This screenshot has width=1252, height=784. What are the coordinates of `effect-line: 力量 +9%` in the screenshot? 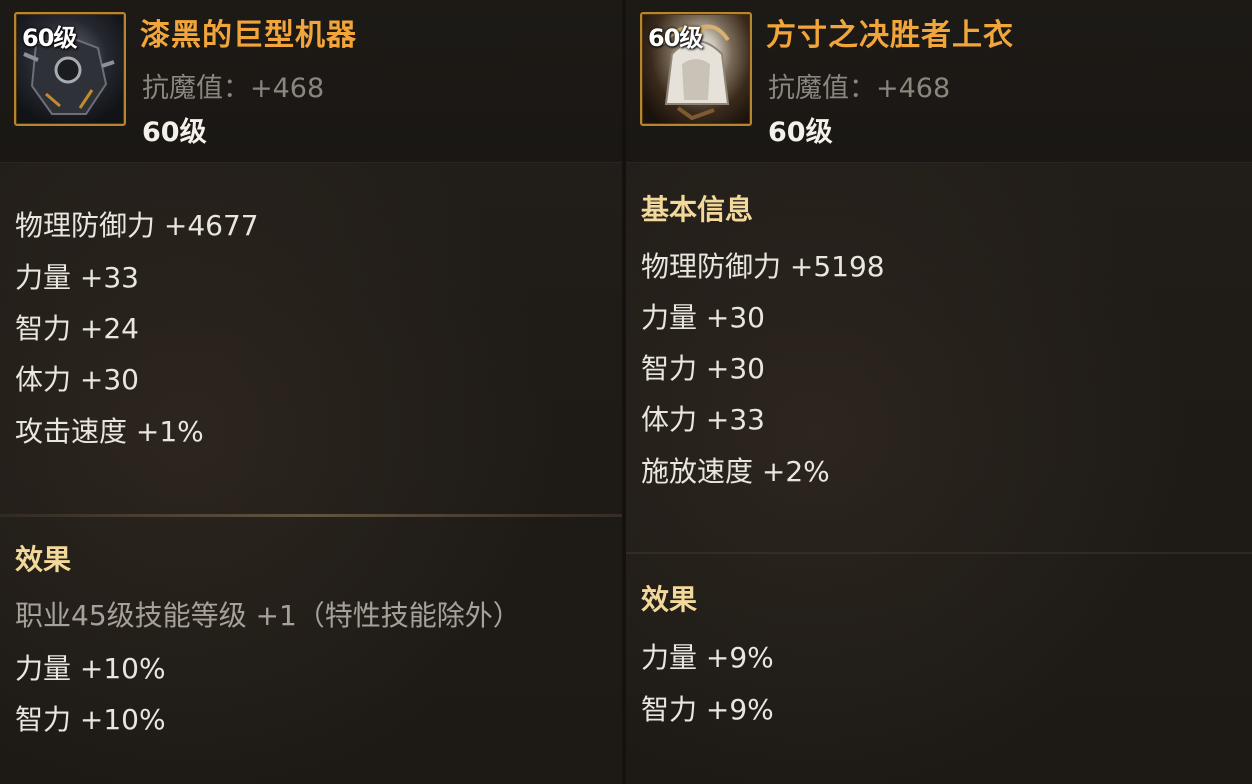 It's located at (707, 657).